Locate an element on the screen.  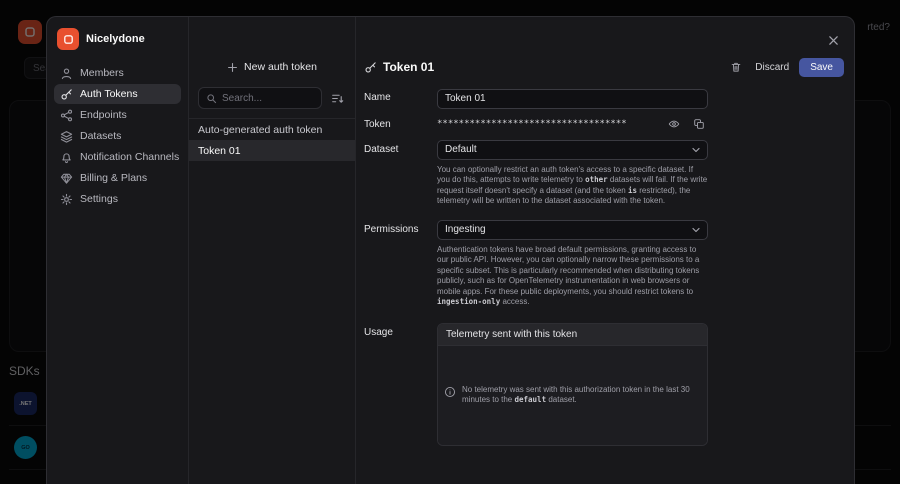
token-list: Auto-generated auth token Token 01 is located at coordinates (272, 140).